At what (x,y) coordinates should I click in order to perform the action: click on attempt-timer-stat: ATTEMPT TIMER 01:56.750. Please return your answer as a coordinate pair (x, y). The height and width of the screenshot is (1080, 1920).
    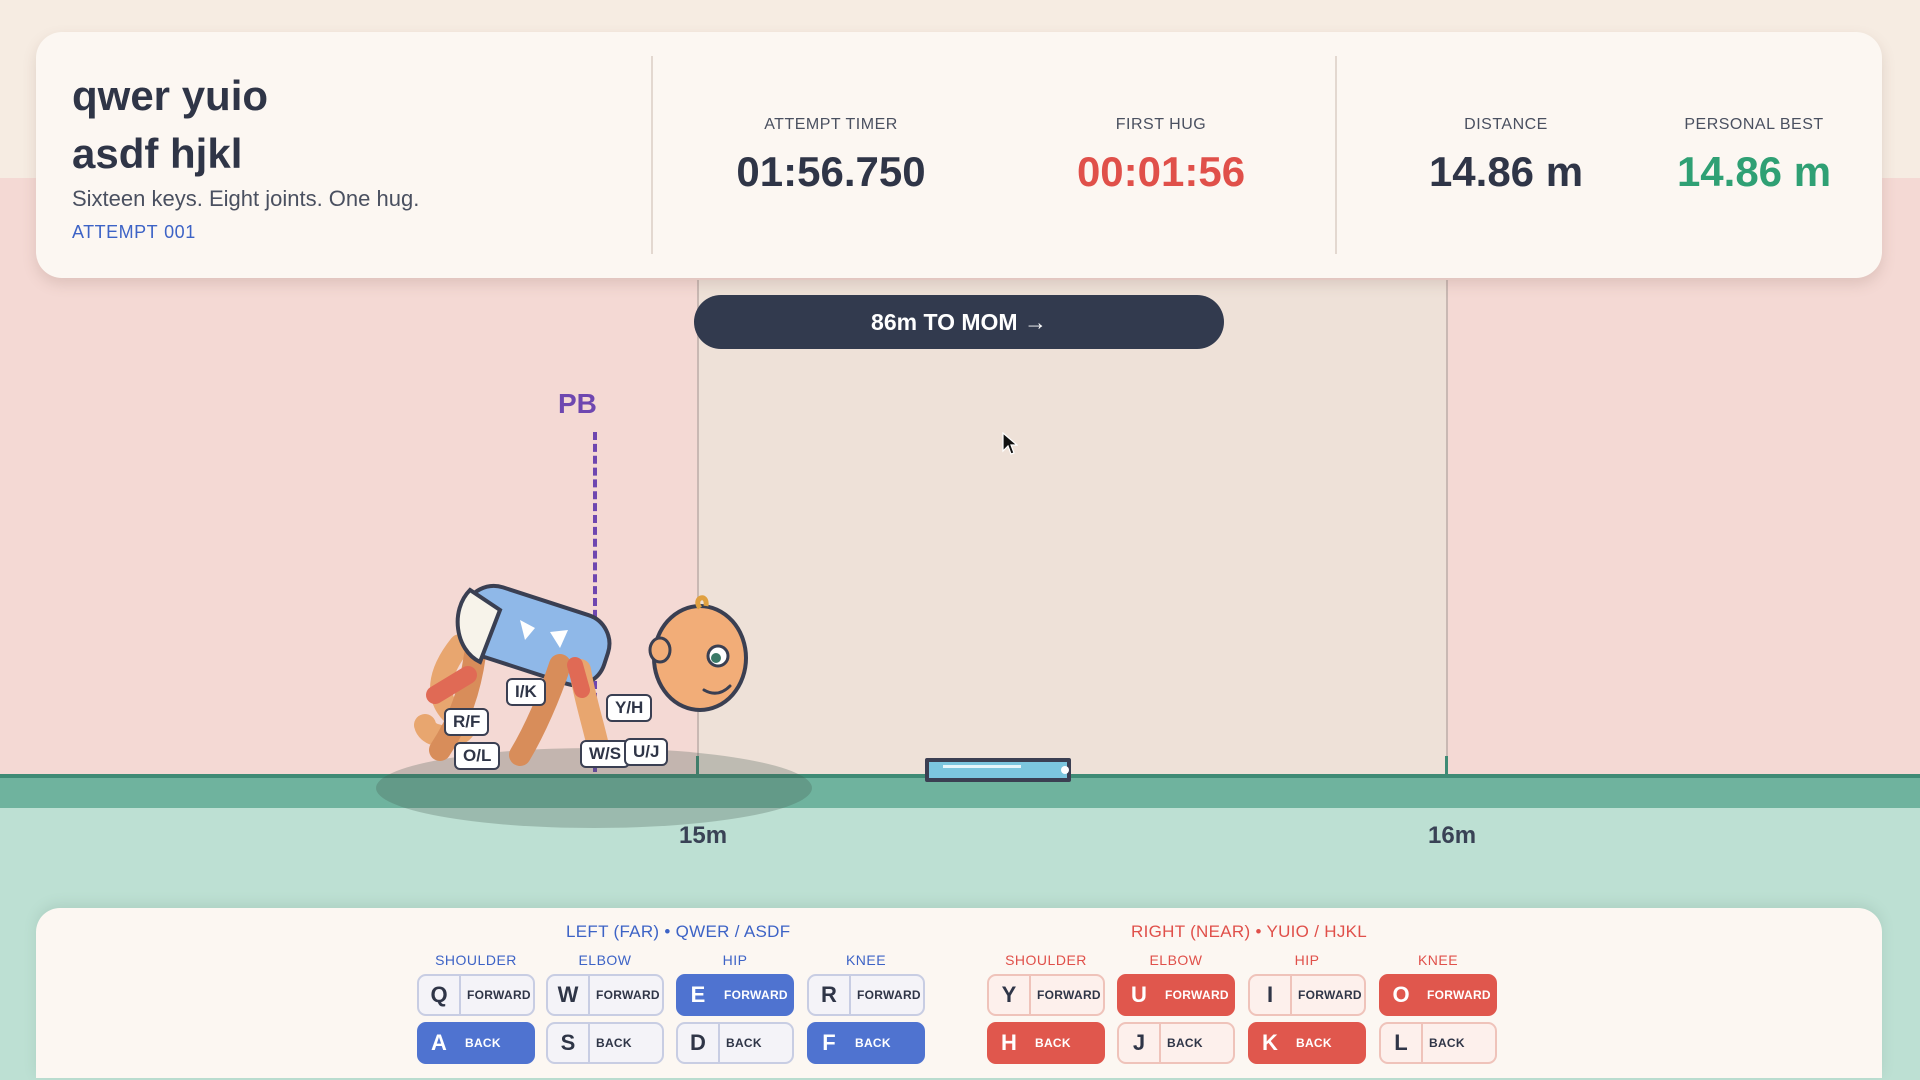
    Looking at the image, I should click on (831, 156).